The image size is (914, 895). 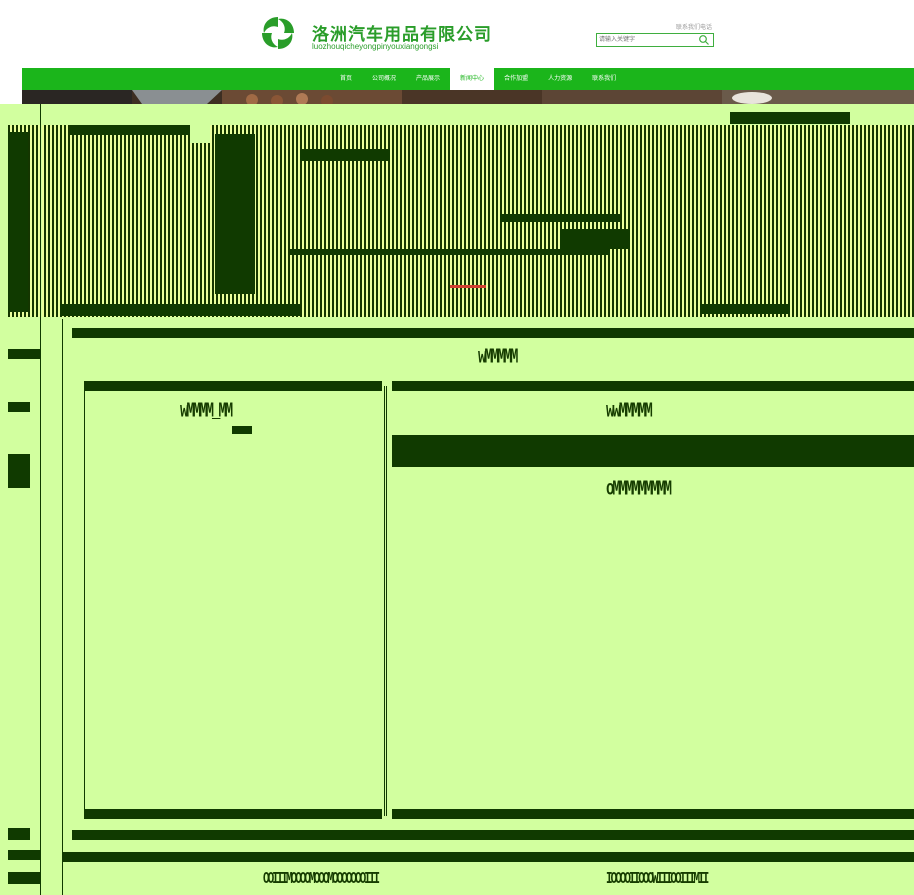 What do you see at coordinates (375, 46) in the screenshot?
I see `company-pinyin: luozhouqicheyongpinyouxiangongsi` at bounding box center [375, 46].